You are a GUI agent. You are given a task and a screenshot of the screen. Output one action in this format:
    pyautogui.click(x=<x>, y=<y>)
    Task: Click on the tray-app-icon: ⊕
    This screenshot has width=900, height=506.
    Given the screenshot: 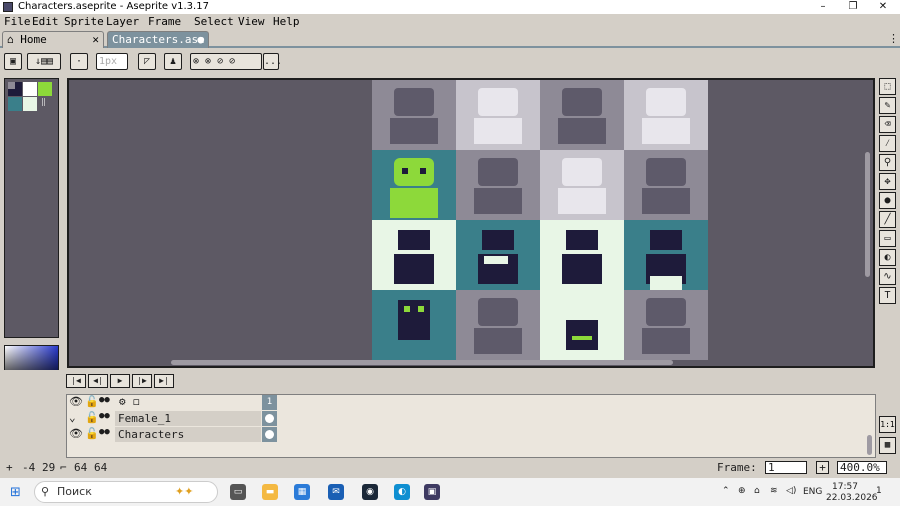 What is the action you would take?
    pyautogui.click(x=742, y=491)
    